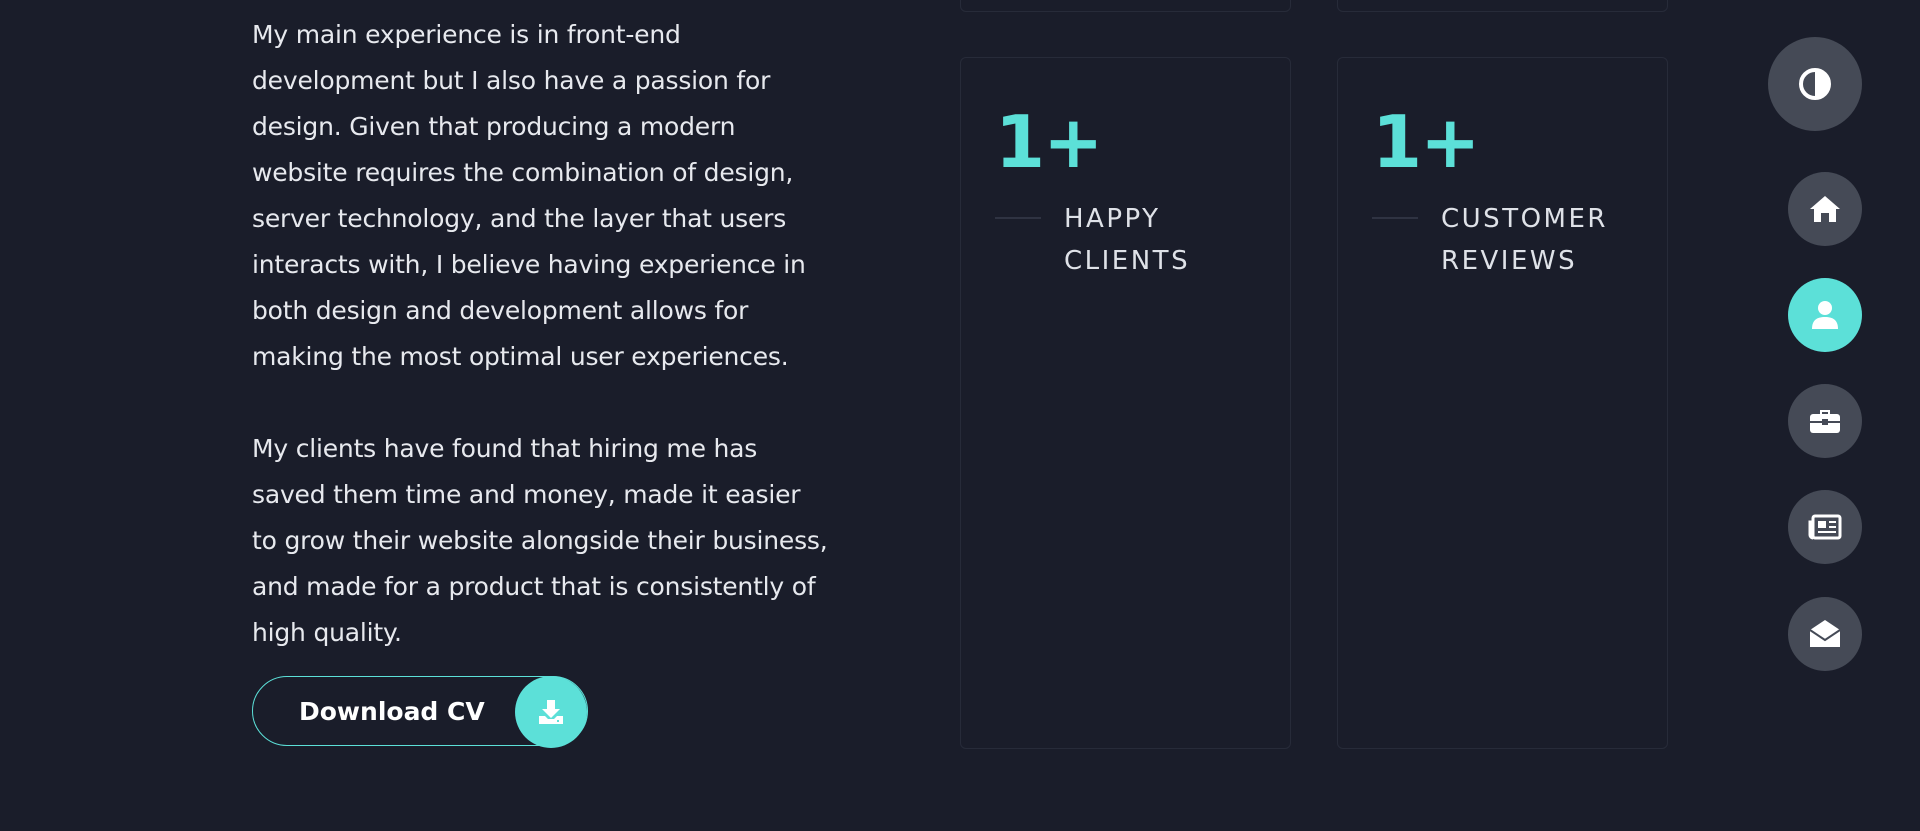 The image size is (1920, 831). I want to click on theme-toggle-button, so click(1815, 84).